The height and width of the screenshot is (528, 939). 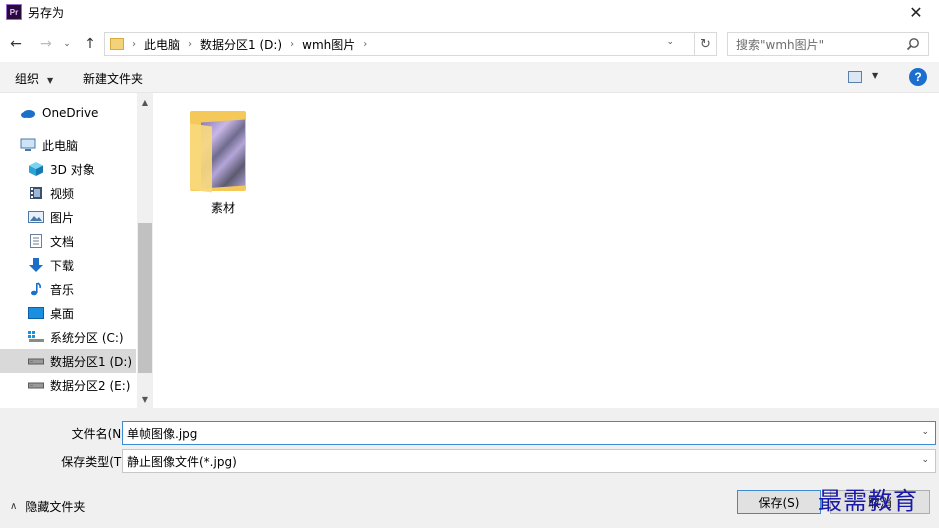 I want to click on sidebar-item-label: 下载, so click(x=62, y=265).